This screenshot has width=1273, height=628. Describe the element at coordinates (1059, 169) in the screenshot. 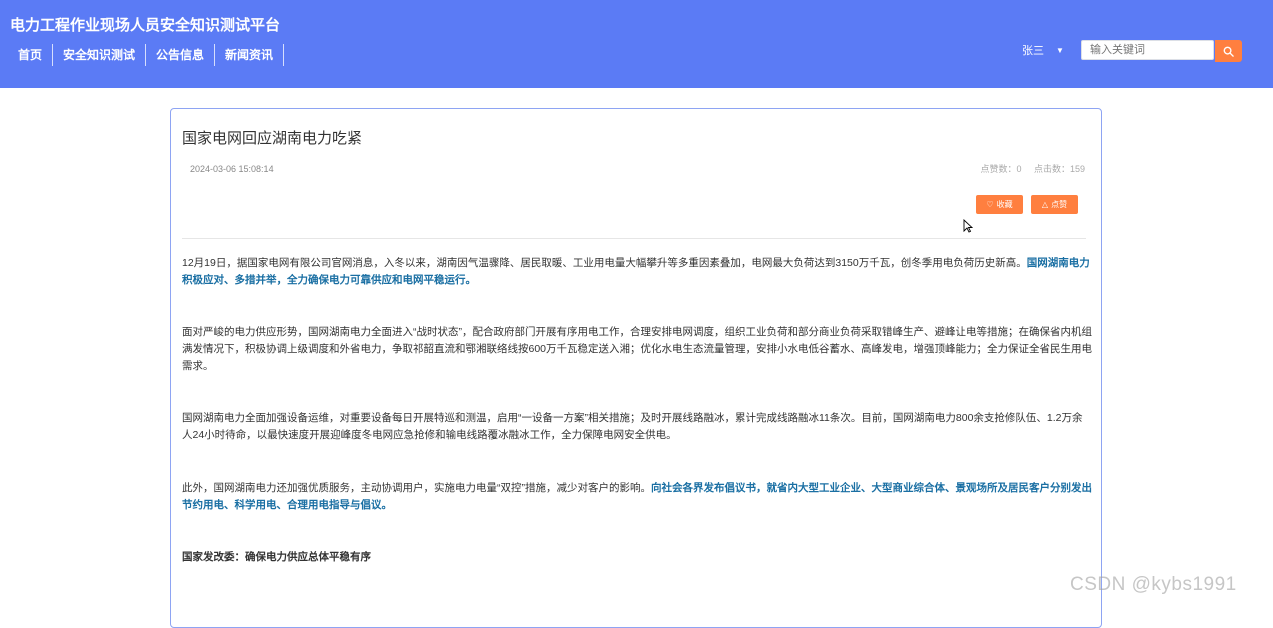

I see `click-count: 点击数：159` at that location.